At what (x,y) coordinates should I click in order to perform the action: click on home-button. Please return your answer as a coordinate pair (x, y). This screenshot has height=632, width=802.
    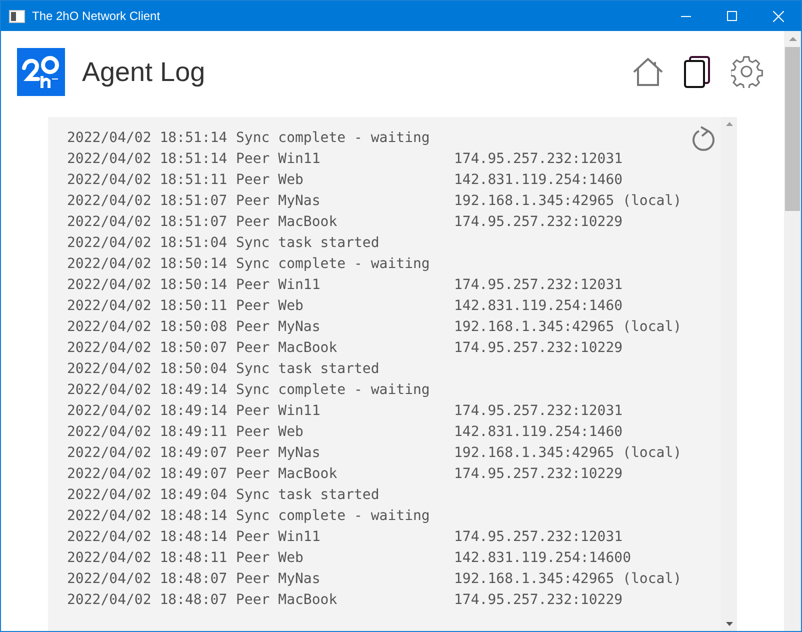
    Looking at the image, I should click on (648, 72).